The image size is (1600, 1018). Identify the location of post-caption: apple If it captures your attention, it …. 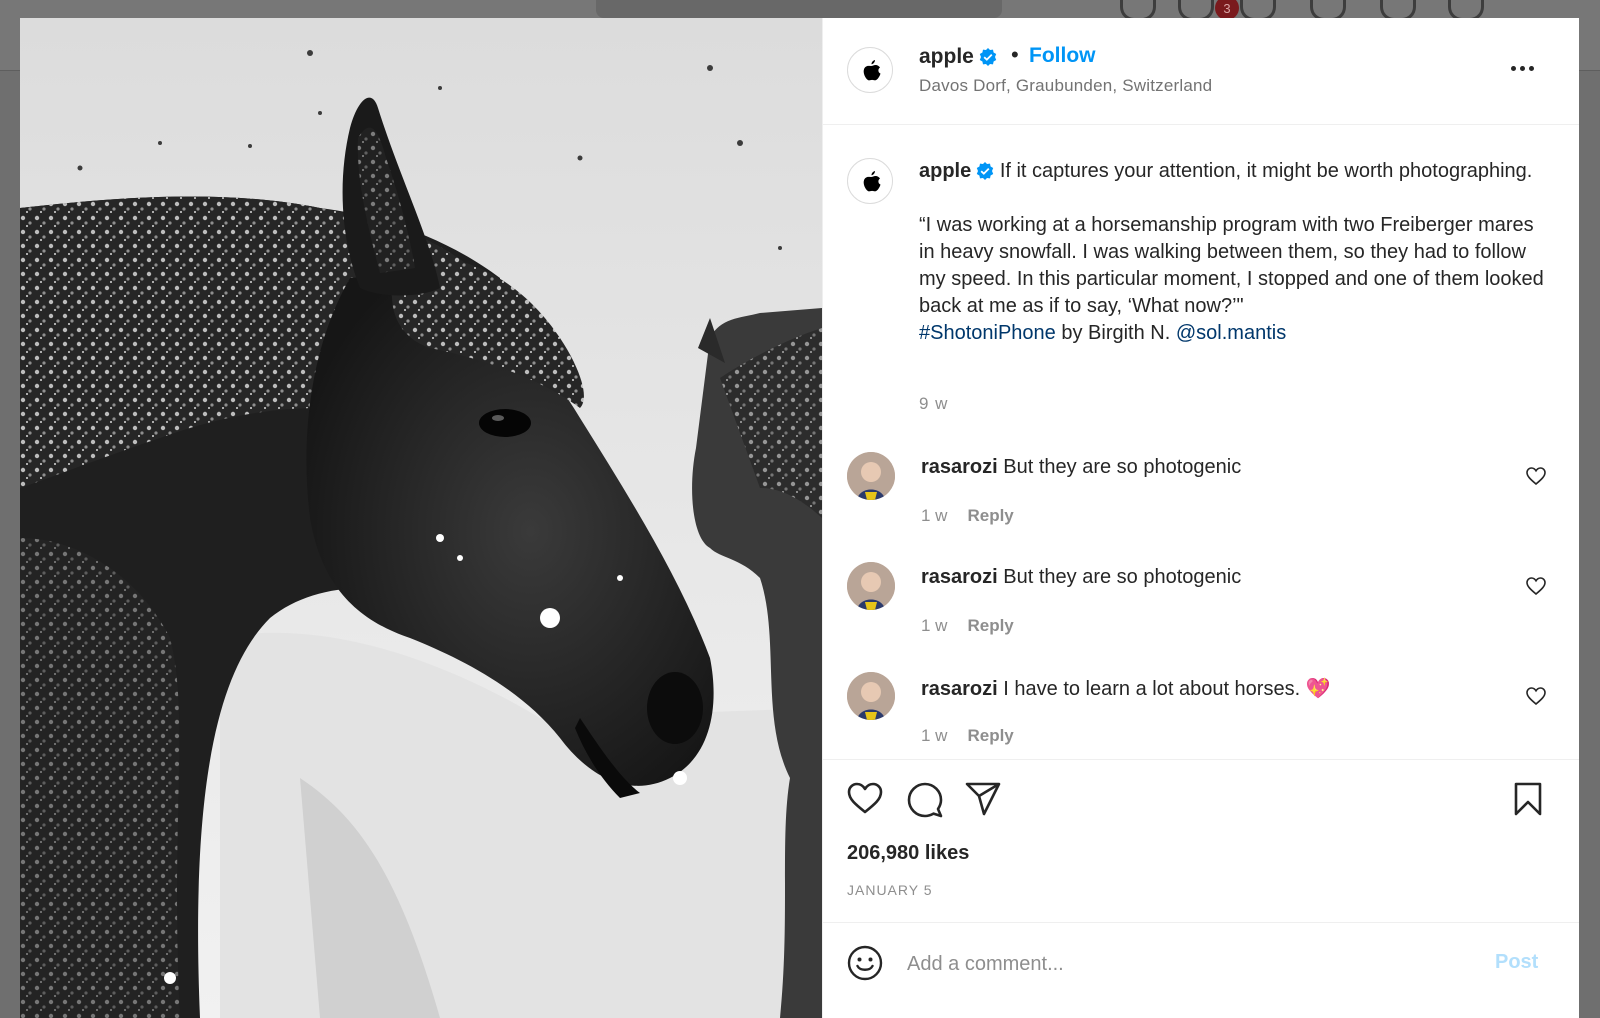
(1234, 252).